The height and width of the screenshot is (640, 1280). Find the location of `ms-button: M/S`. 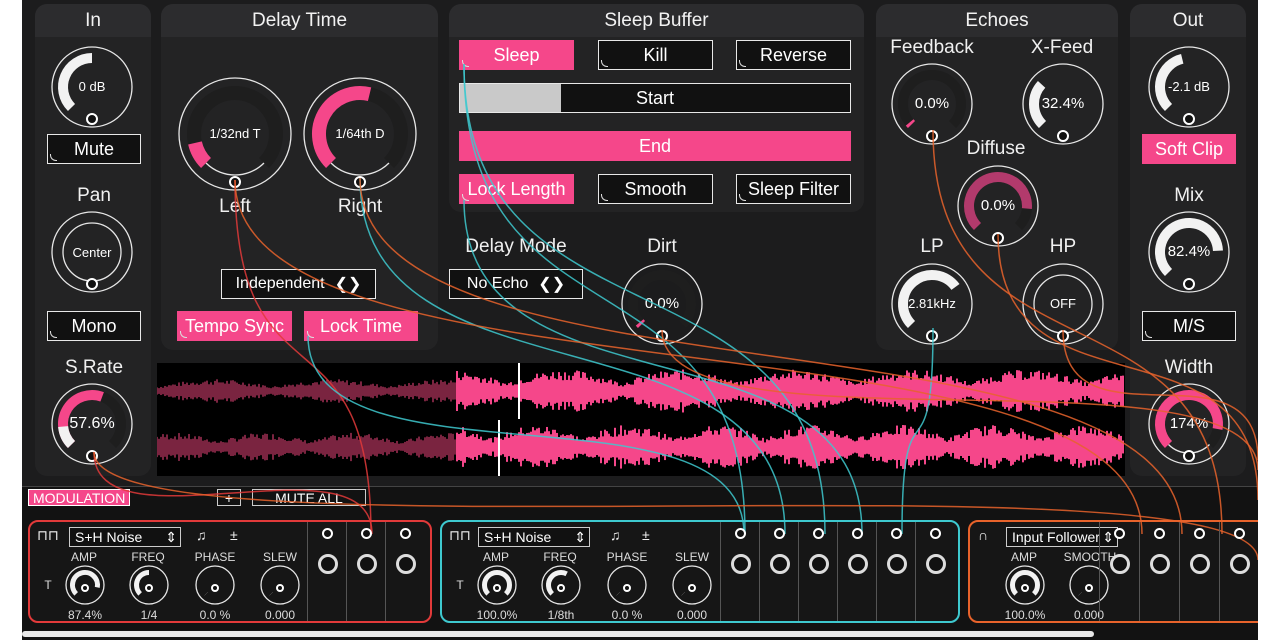

ms-button: M/S is located at coordinates (1189, 326).